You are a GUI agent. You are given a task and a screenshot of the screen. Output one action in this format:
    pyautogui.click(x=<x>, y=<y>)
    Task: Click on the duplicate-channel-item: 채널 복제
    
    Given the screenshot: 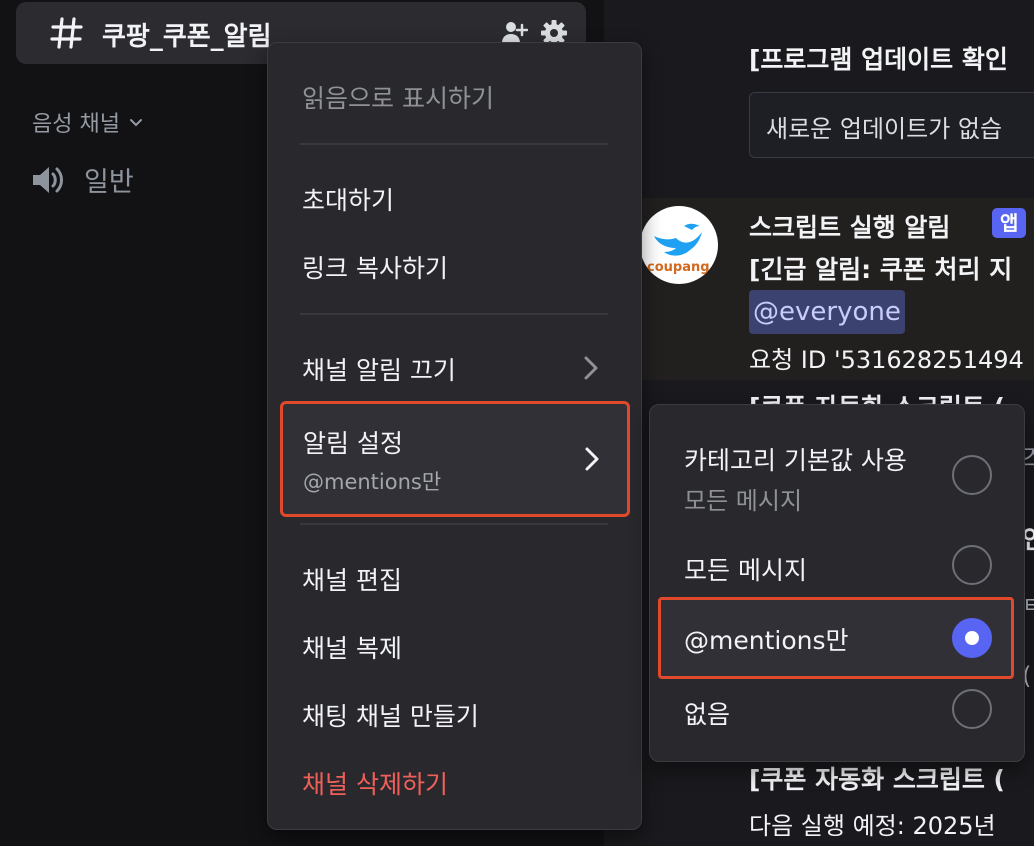 What is the action you would take?
    pyautogui.click(x=352, y=647)
    